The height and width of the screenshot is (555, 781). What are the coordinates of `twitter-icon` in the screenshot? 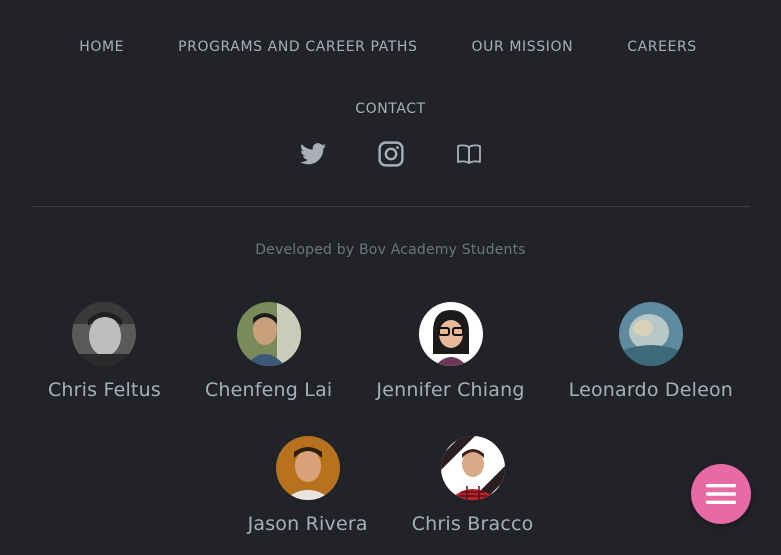 It's located at (313, 154).